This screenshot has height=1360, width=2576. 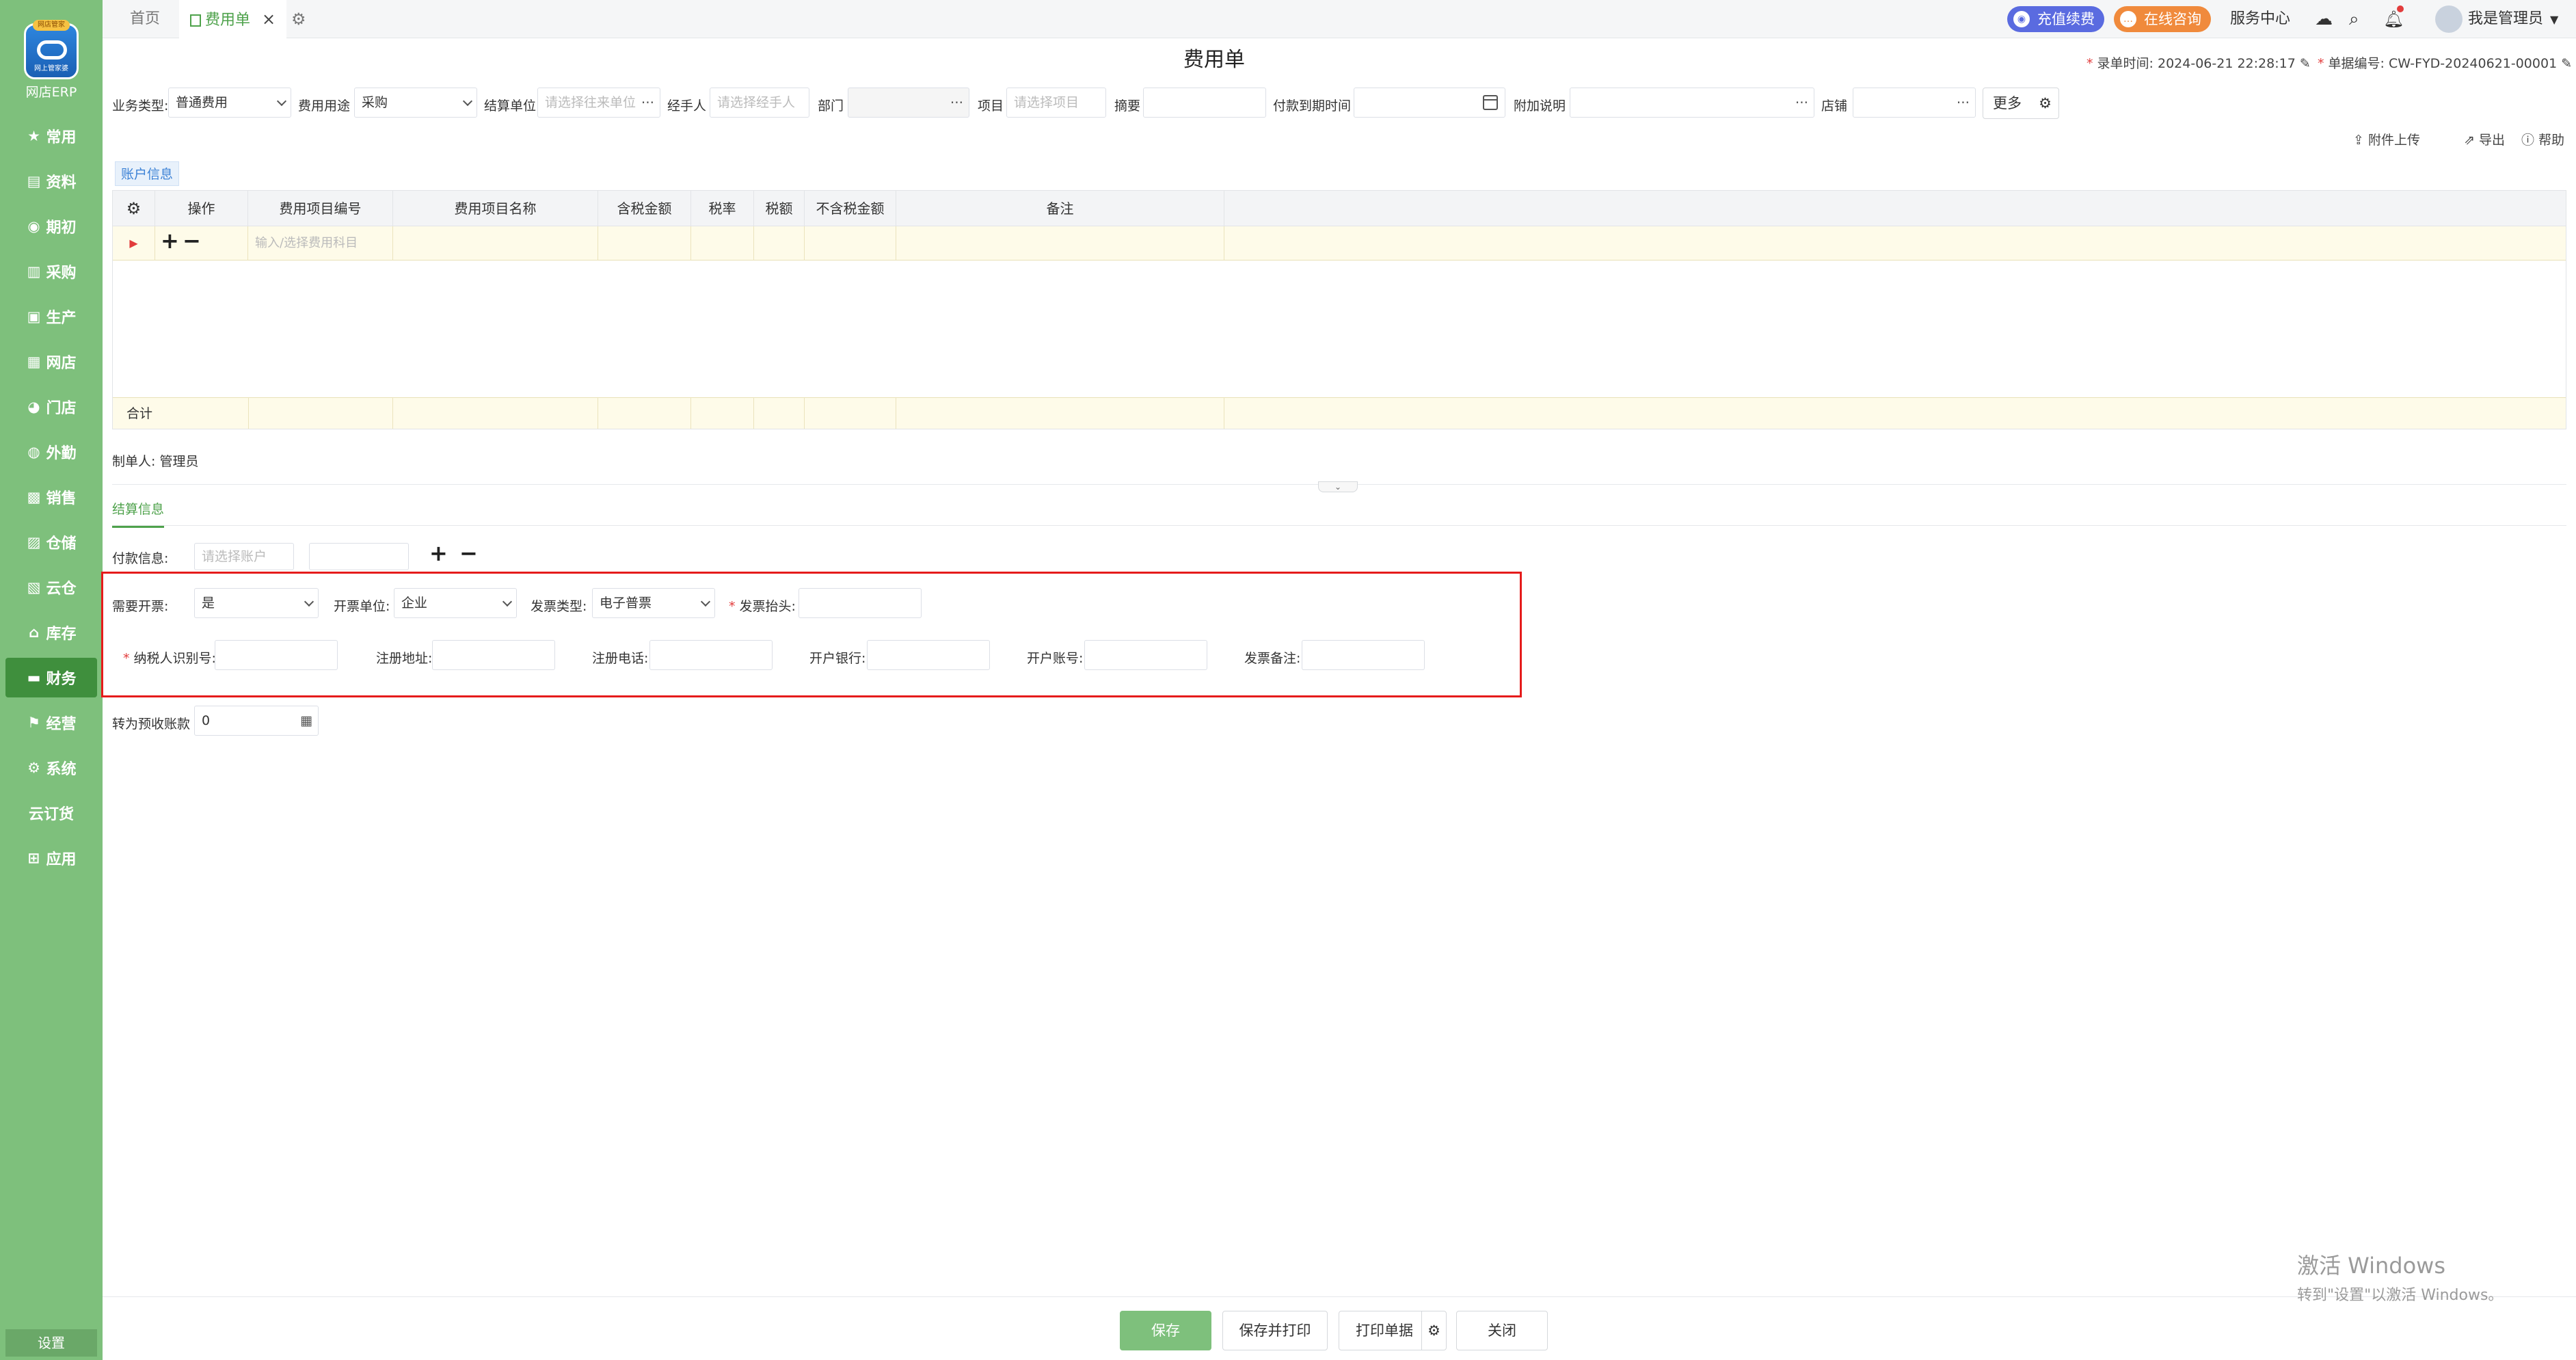 What do you see at coordinates (51, 858) in the screenshot?
I see `sidebar-item: ⊞ 应用` at bounding box center [51, 858].